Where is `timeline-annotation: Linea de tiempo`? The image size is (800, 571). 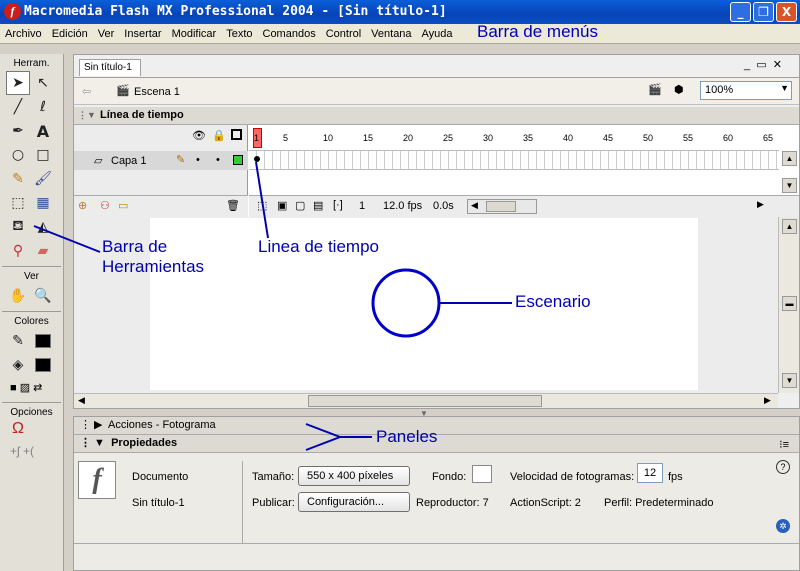
timeline-annotation: Linea de tiempo is located at coordinates (318, 246).